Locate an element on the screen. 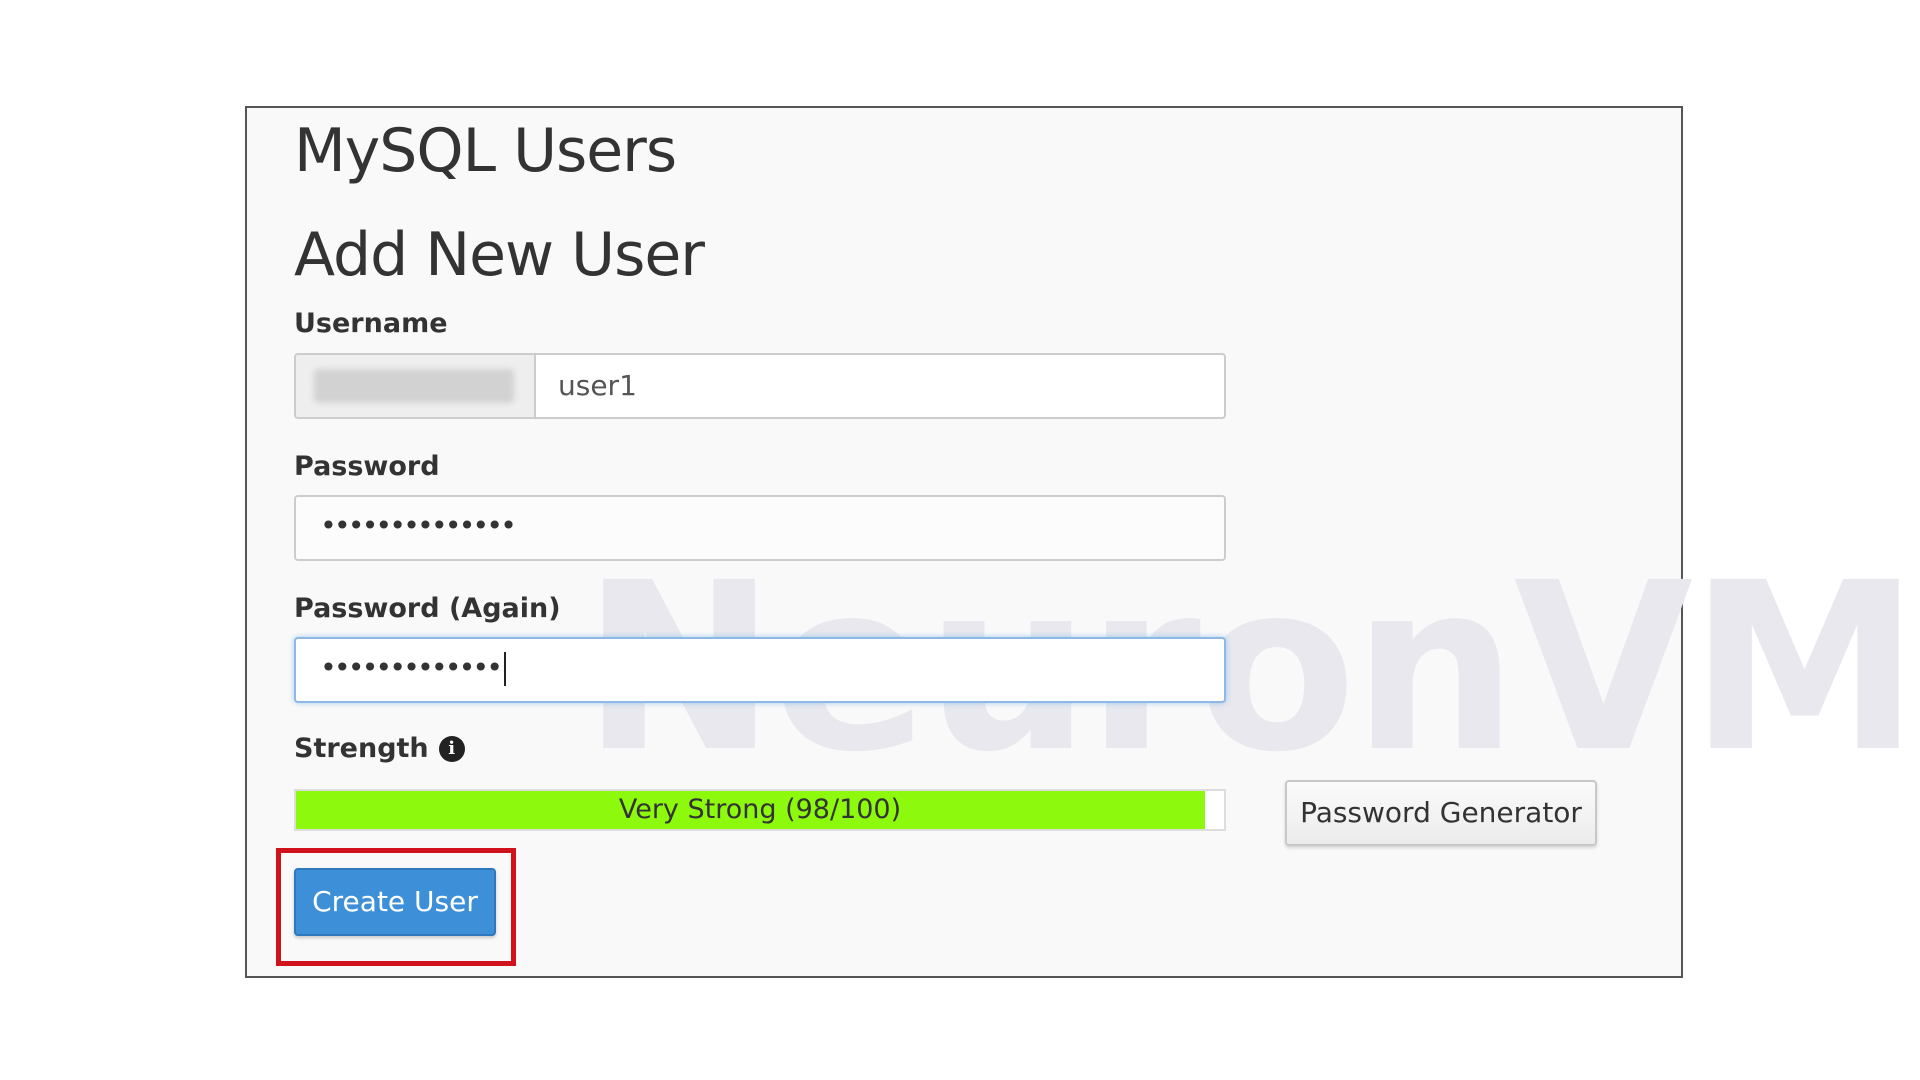  password-again-field: ••••••••••••• is located at coordinates (760, 670).